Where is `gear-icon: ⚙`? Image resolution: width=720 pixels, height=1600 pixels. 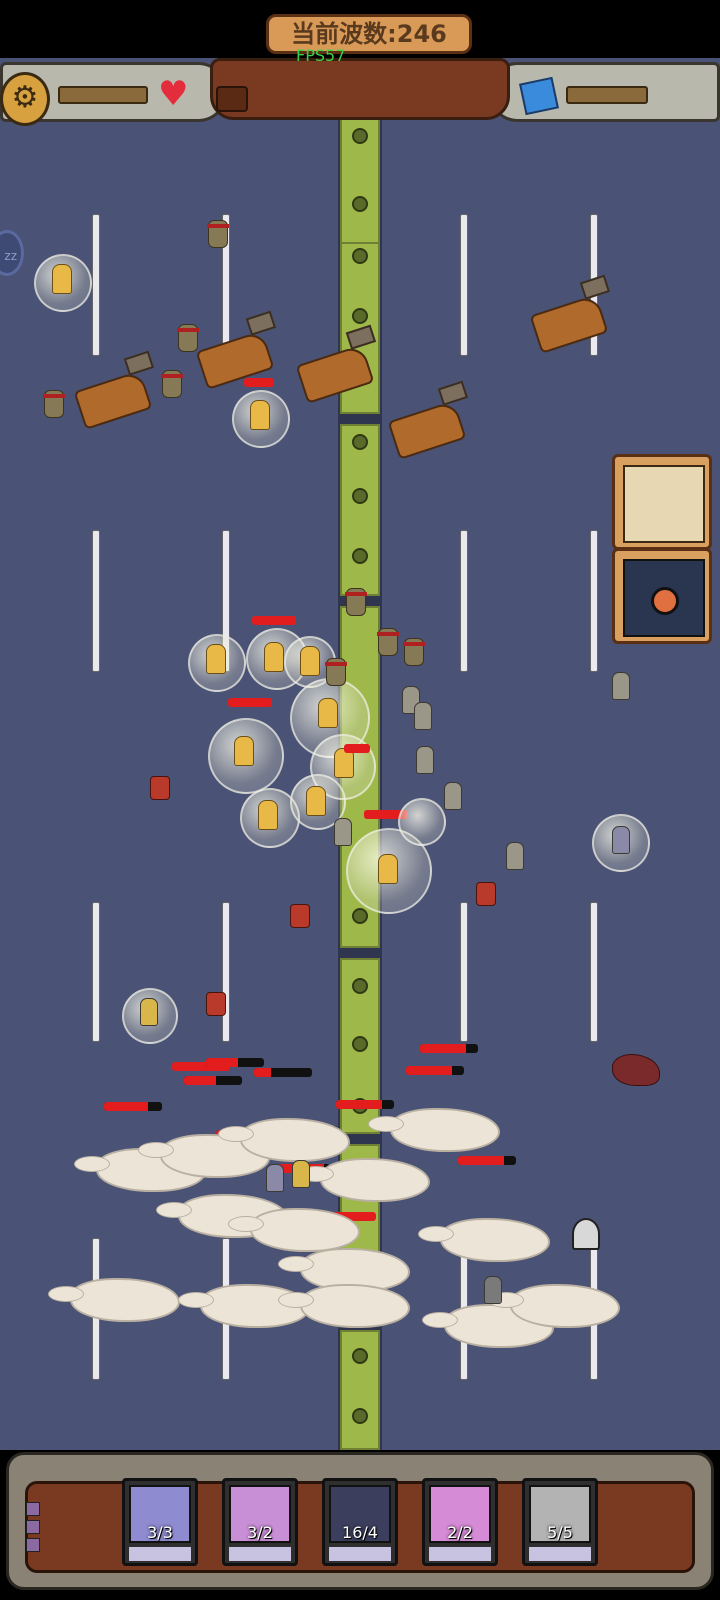 gear-icon: ⚙ is located at coordinates (25, 99).